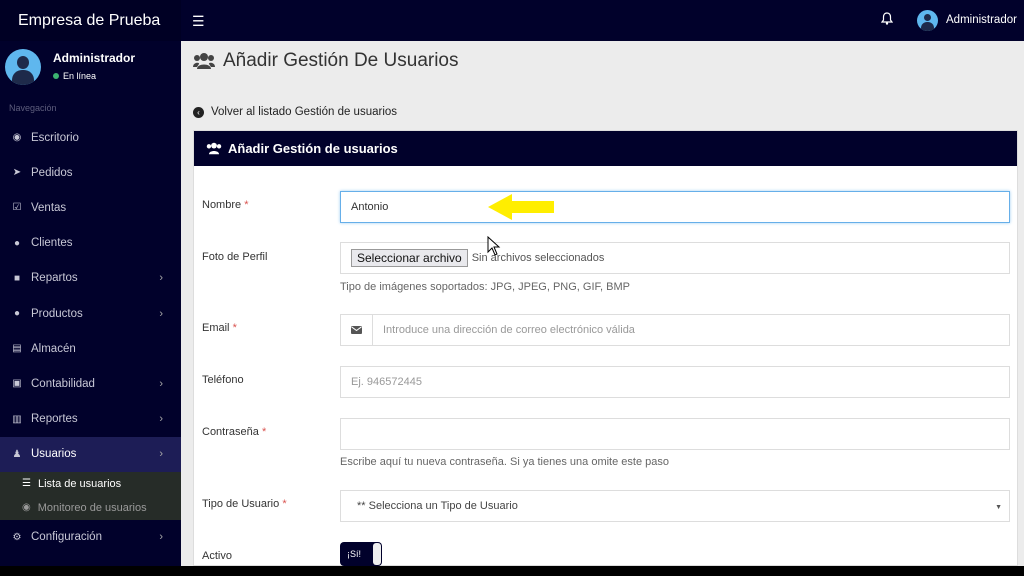 The width and height of the screenshot is (1024, 576). Describe the element at coordinates (998, 507) in the screenshot. I see `caret-down-icon: ▼` at that location.